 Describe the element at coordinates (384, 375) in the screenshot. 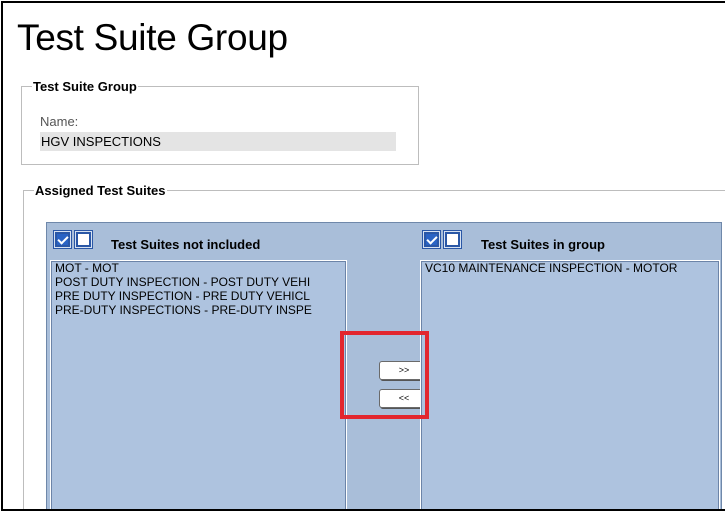

I see `highlight-box` at that location.